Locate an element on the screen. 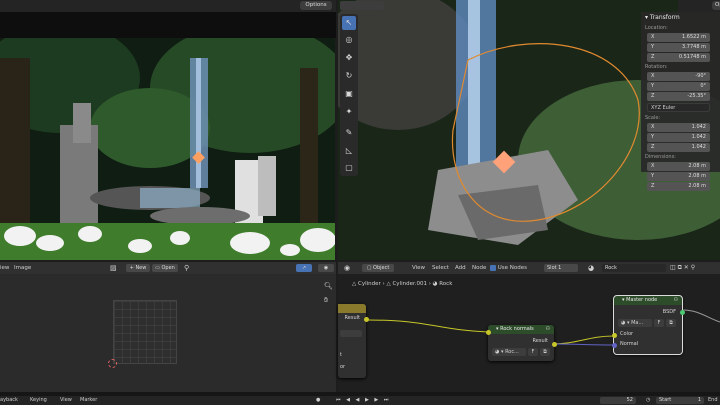 This screenshot has width=720, height=405. end-frame-label: End is located at coordinates (713, 400).